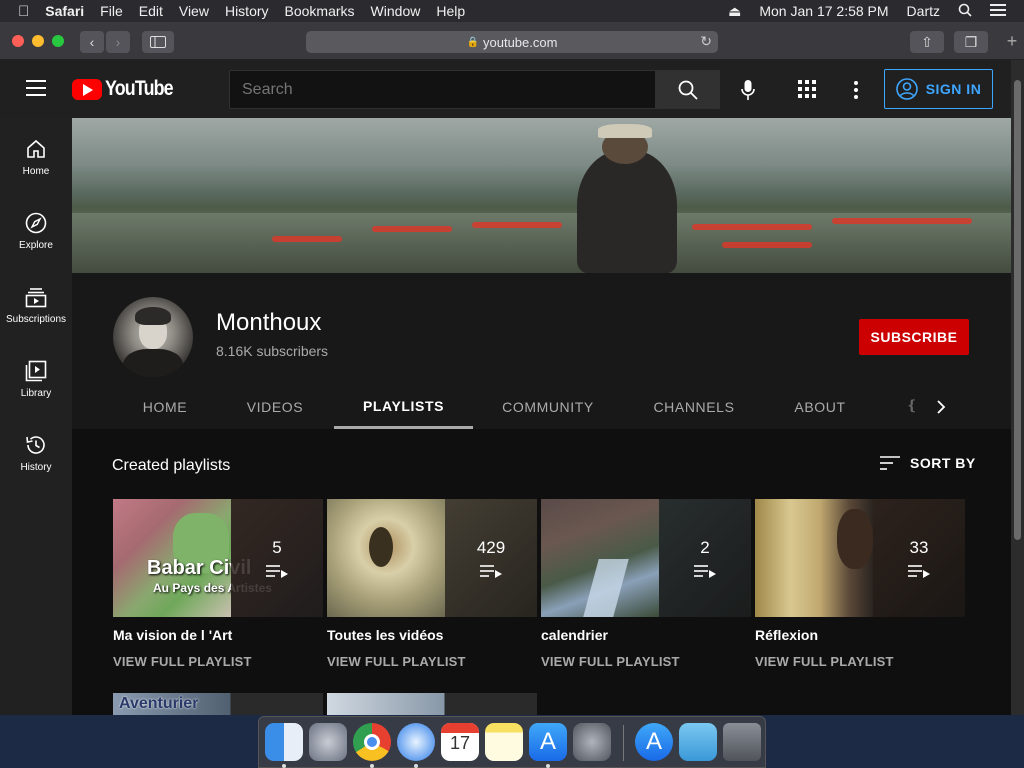 The width and height of the screenshot is (1024, 768). What do you see at coordinates (92, 42) in the screenshot?
I see `back-button: ‹` at bounding box center [92, 42].